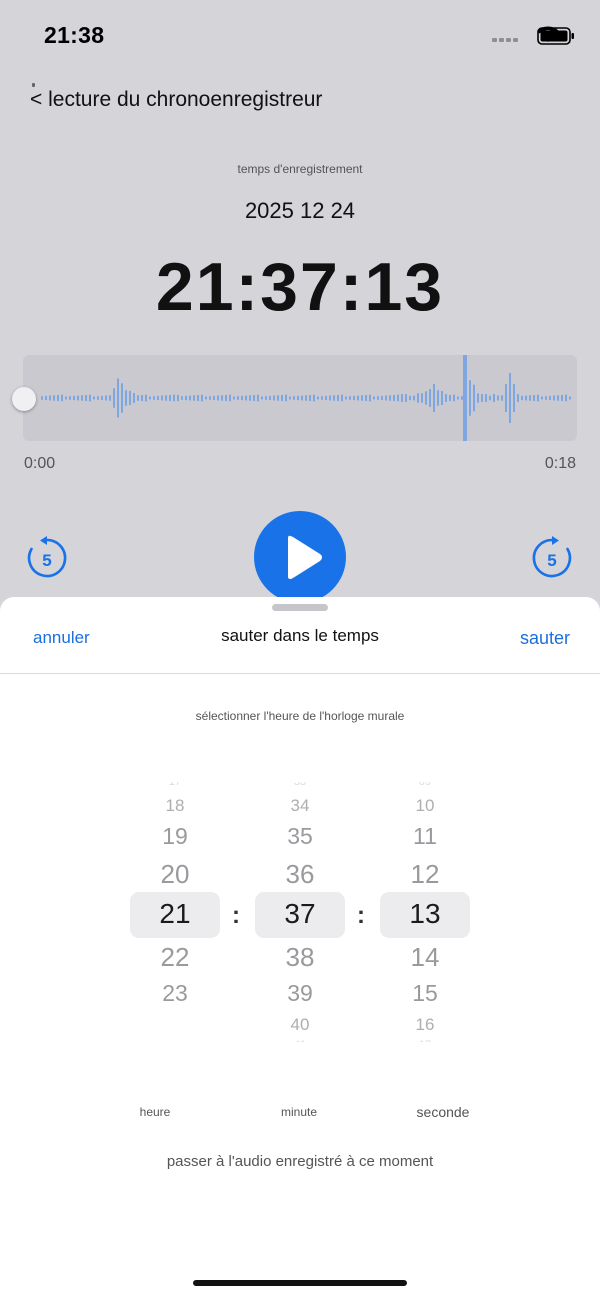  What do you see at coordinates (300, 806) in the screenshot?
I see `picker-value: 34` at bounding box center [300, 806].